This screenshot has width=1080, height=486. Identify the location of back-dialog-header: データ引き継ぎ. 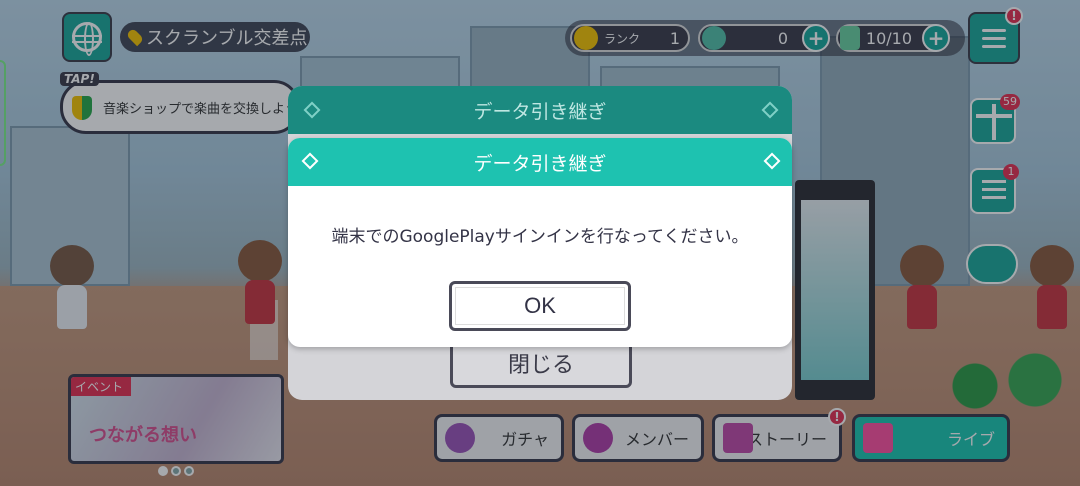
(540, 110).